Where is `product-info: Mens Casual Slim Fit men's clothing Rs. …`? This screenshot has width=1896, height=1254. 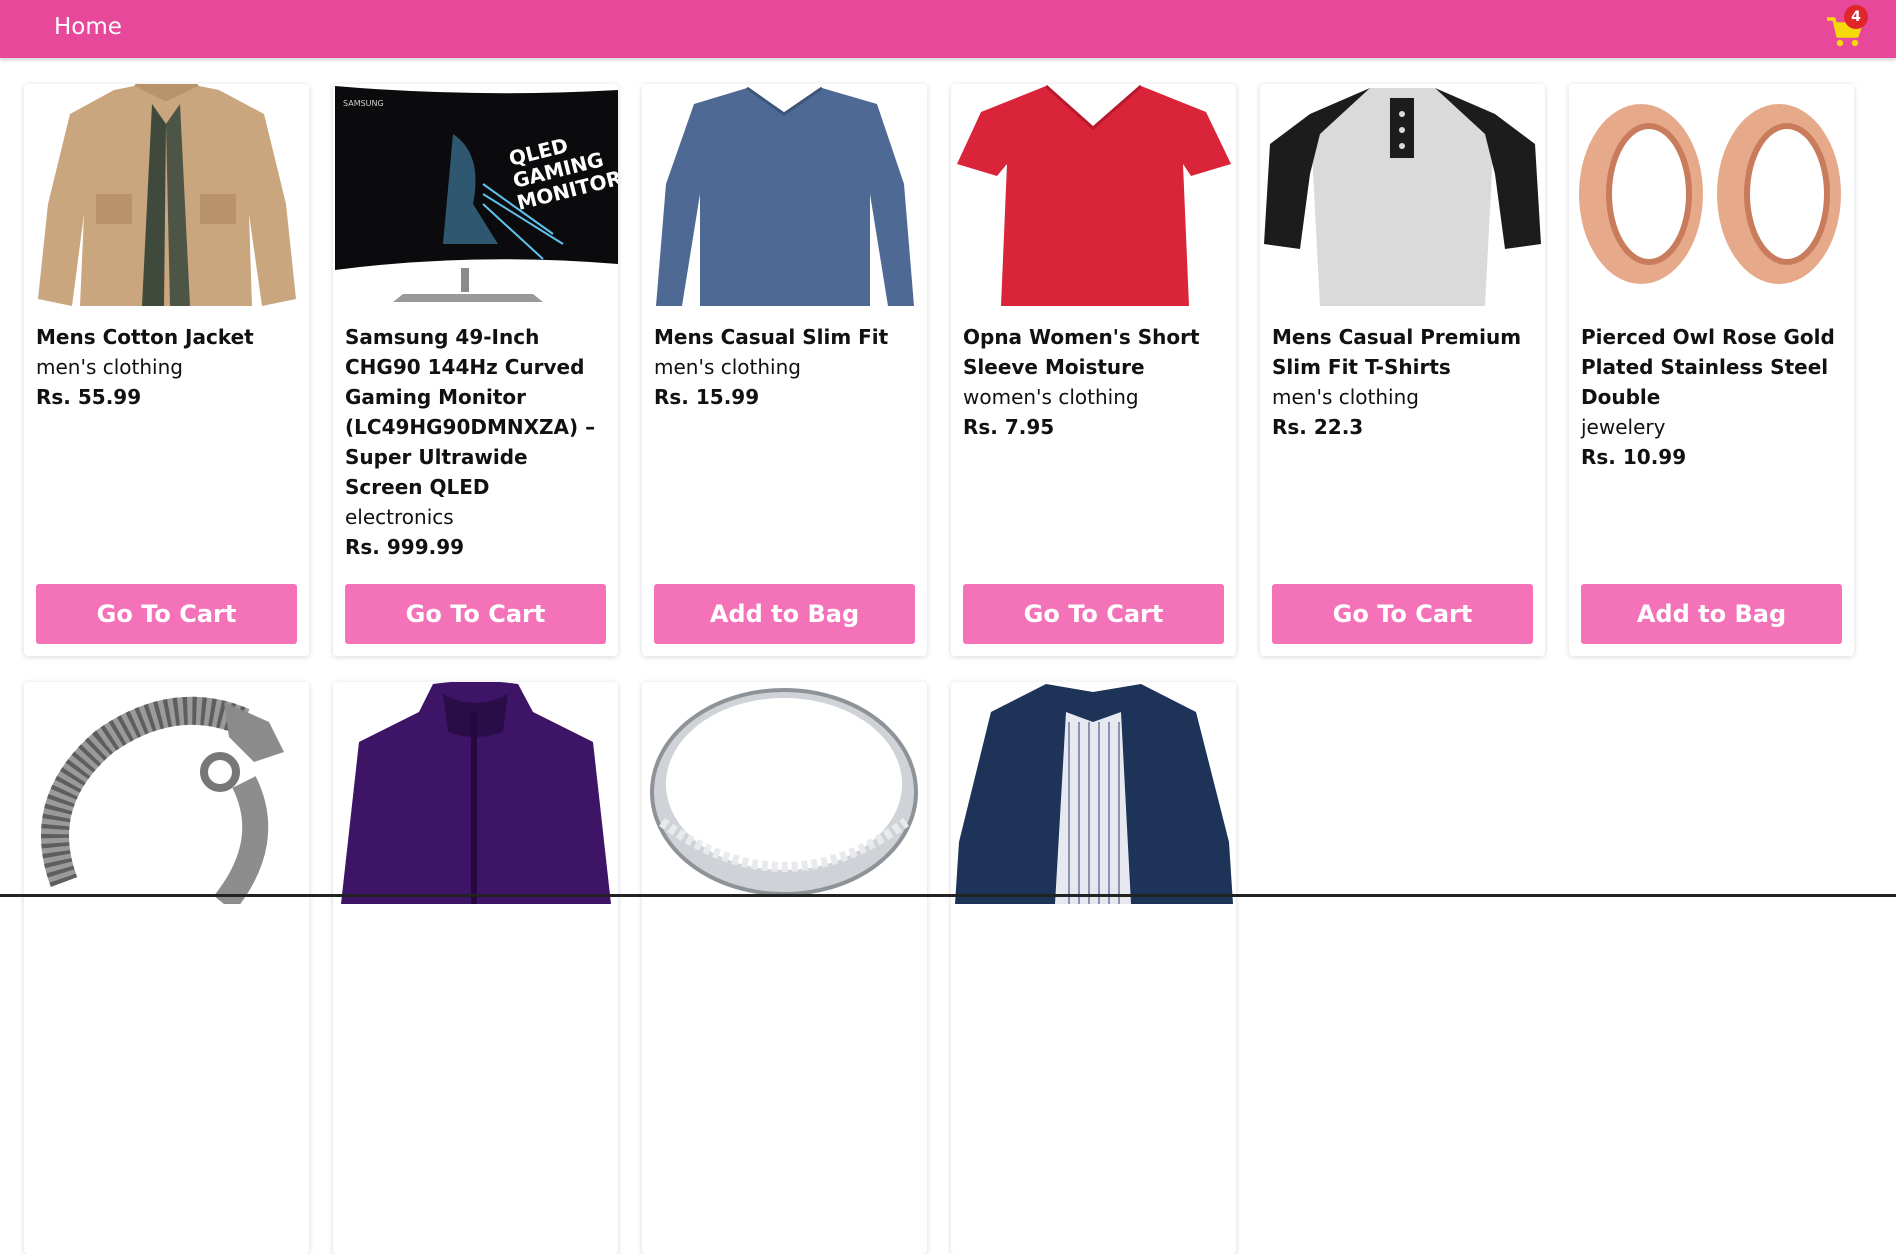
product-info: Mens Casual Slim Fit men's clothing Rs. … is located at coordinates (785, 367).